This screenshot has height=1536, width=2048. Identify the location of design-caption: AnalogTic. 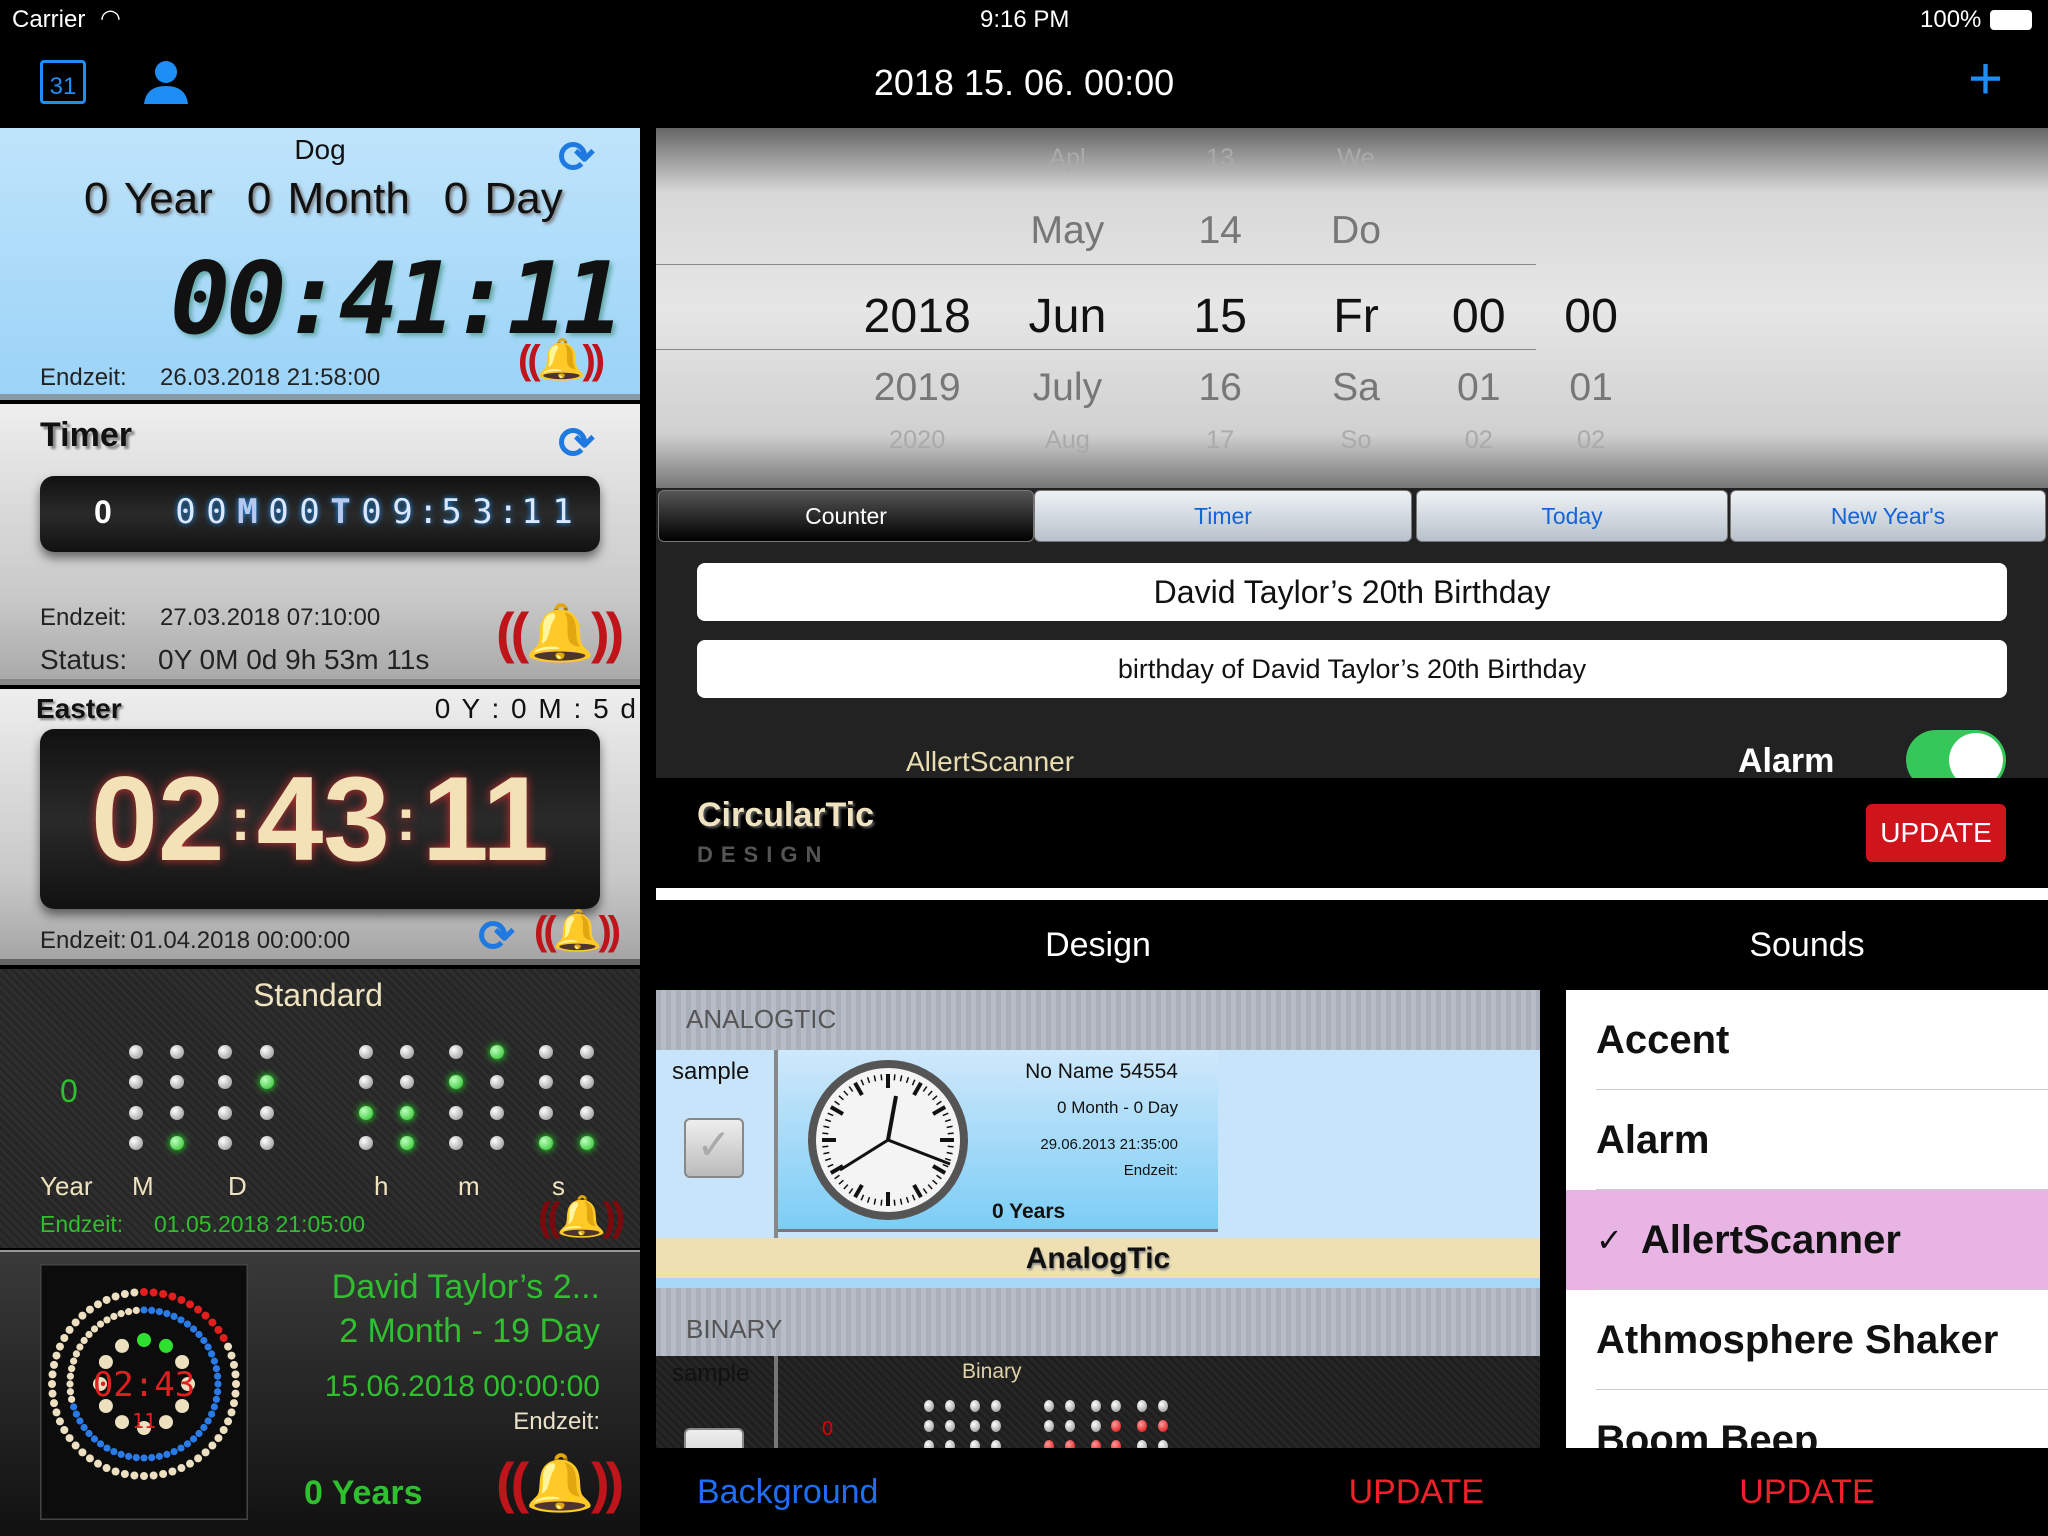
(1098, 1258).